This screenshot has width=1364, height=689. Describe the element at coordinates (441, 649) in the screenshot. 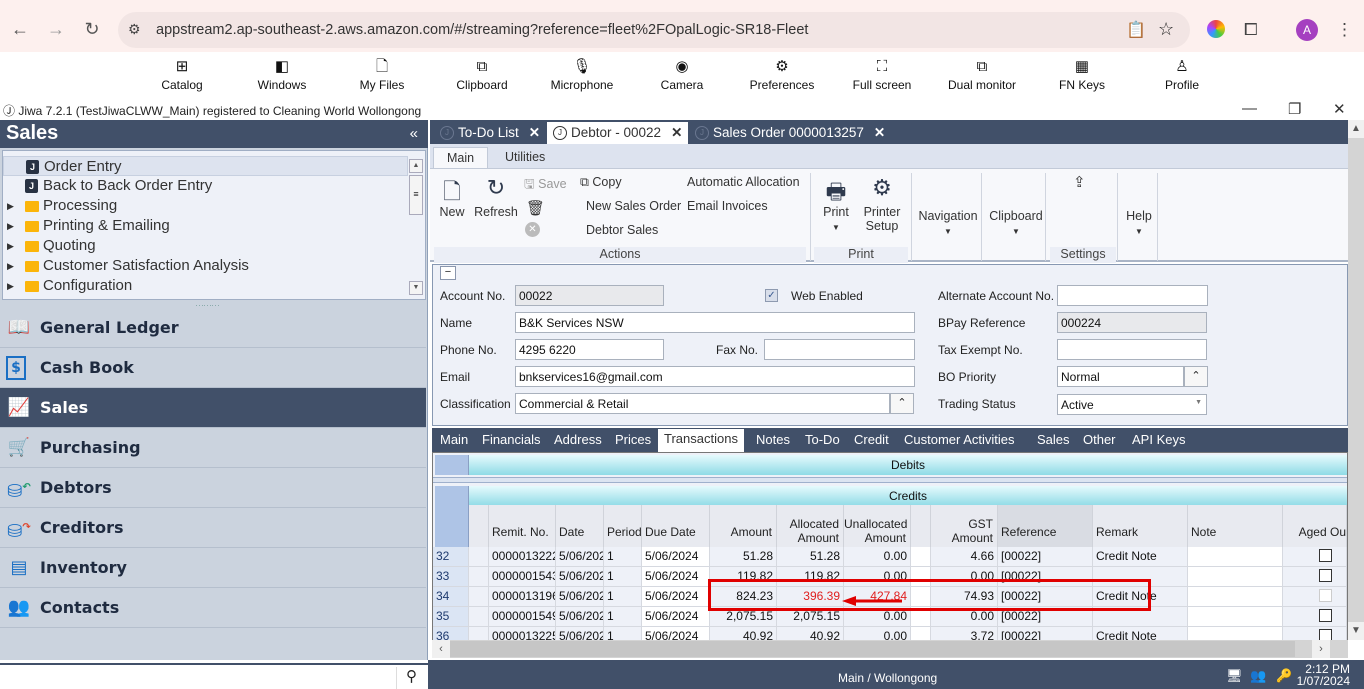

I see `scroll-left-icon: ‹` at that location.